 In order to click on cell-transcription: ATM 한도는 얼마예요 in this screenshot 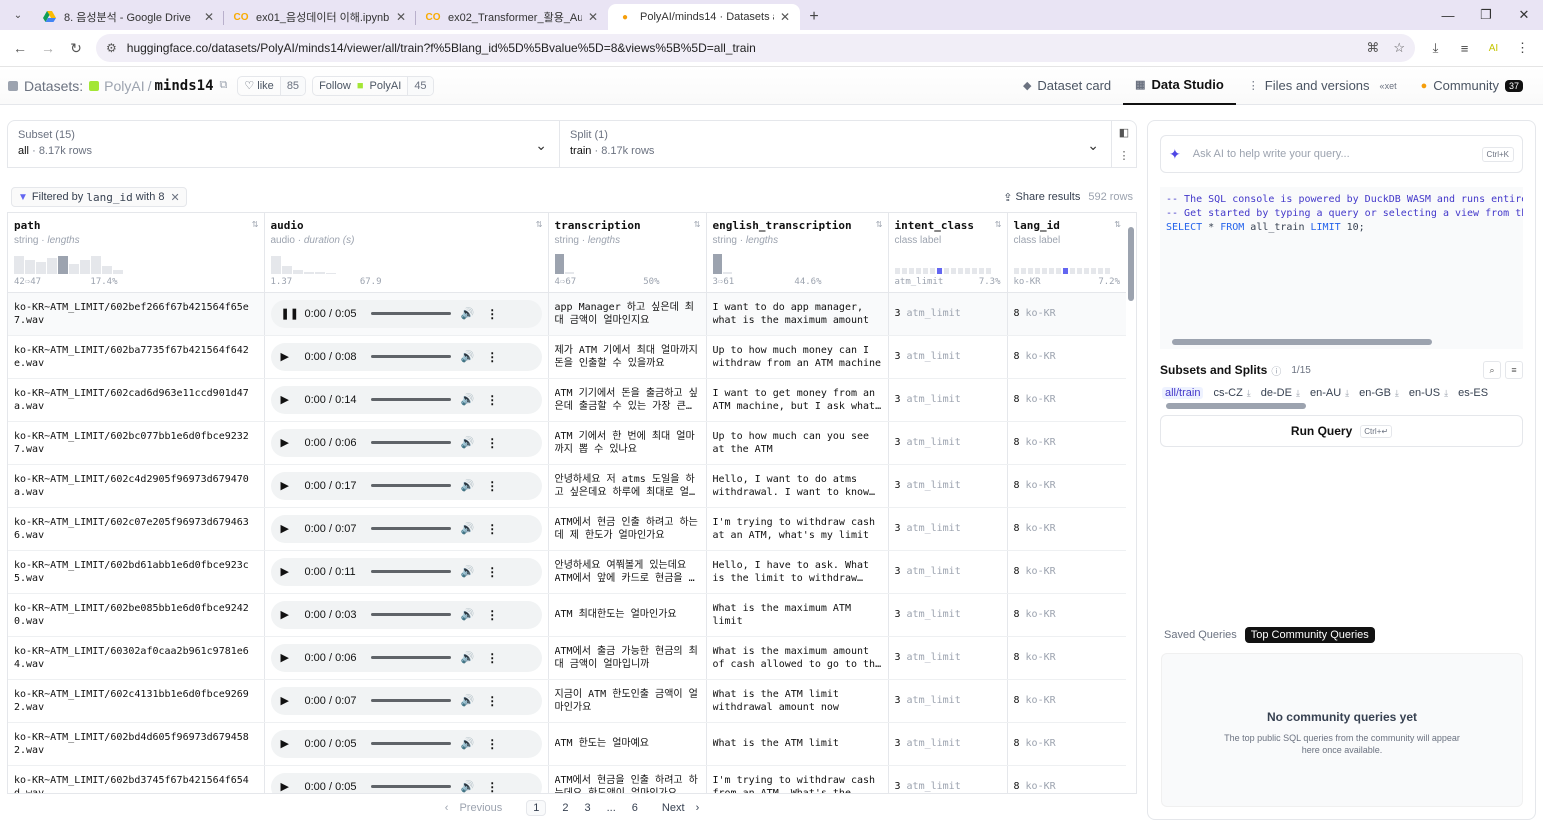, I will do `click(627, 744)`.